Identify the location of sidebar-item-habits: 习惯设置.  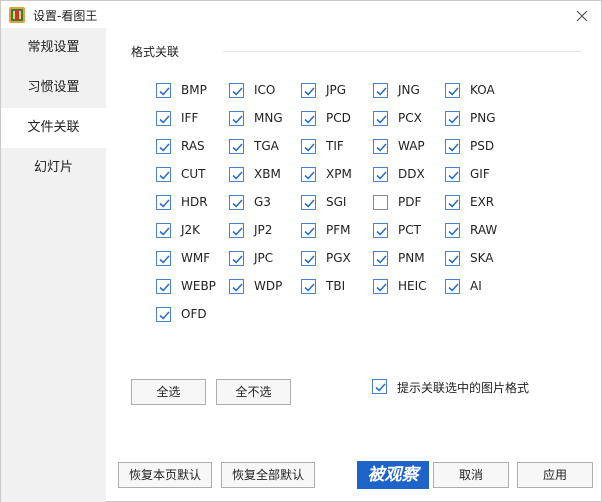
(53, 88).